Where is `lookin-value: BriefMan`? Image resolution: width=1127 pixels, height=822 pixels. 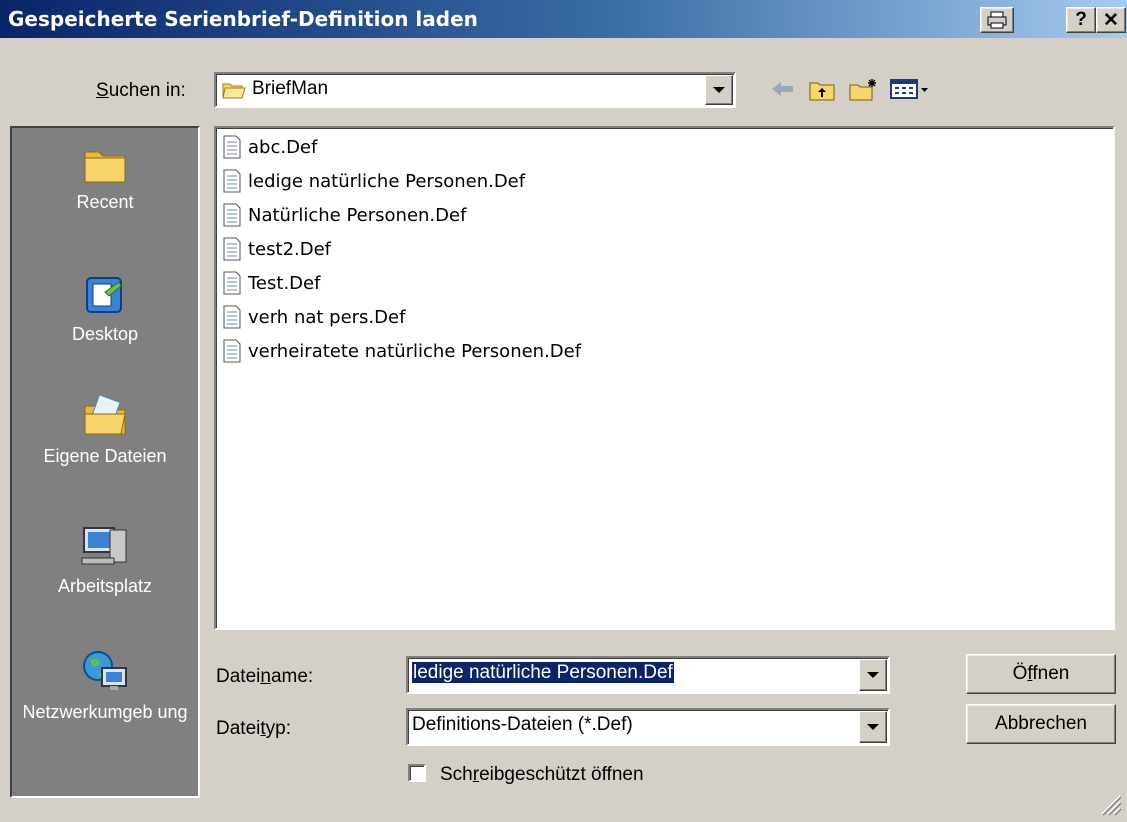 lookin-value: BriefMan is located at coordinates (290, 88).